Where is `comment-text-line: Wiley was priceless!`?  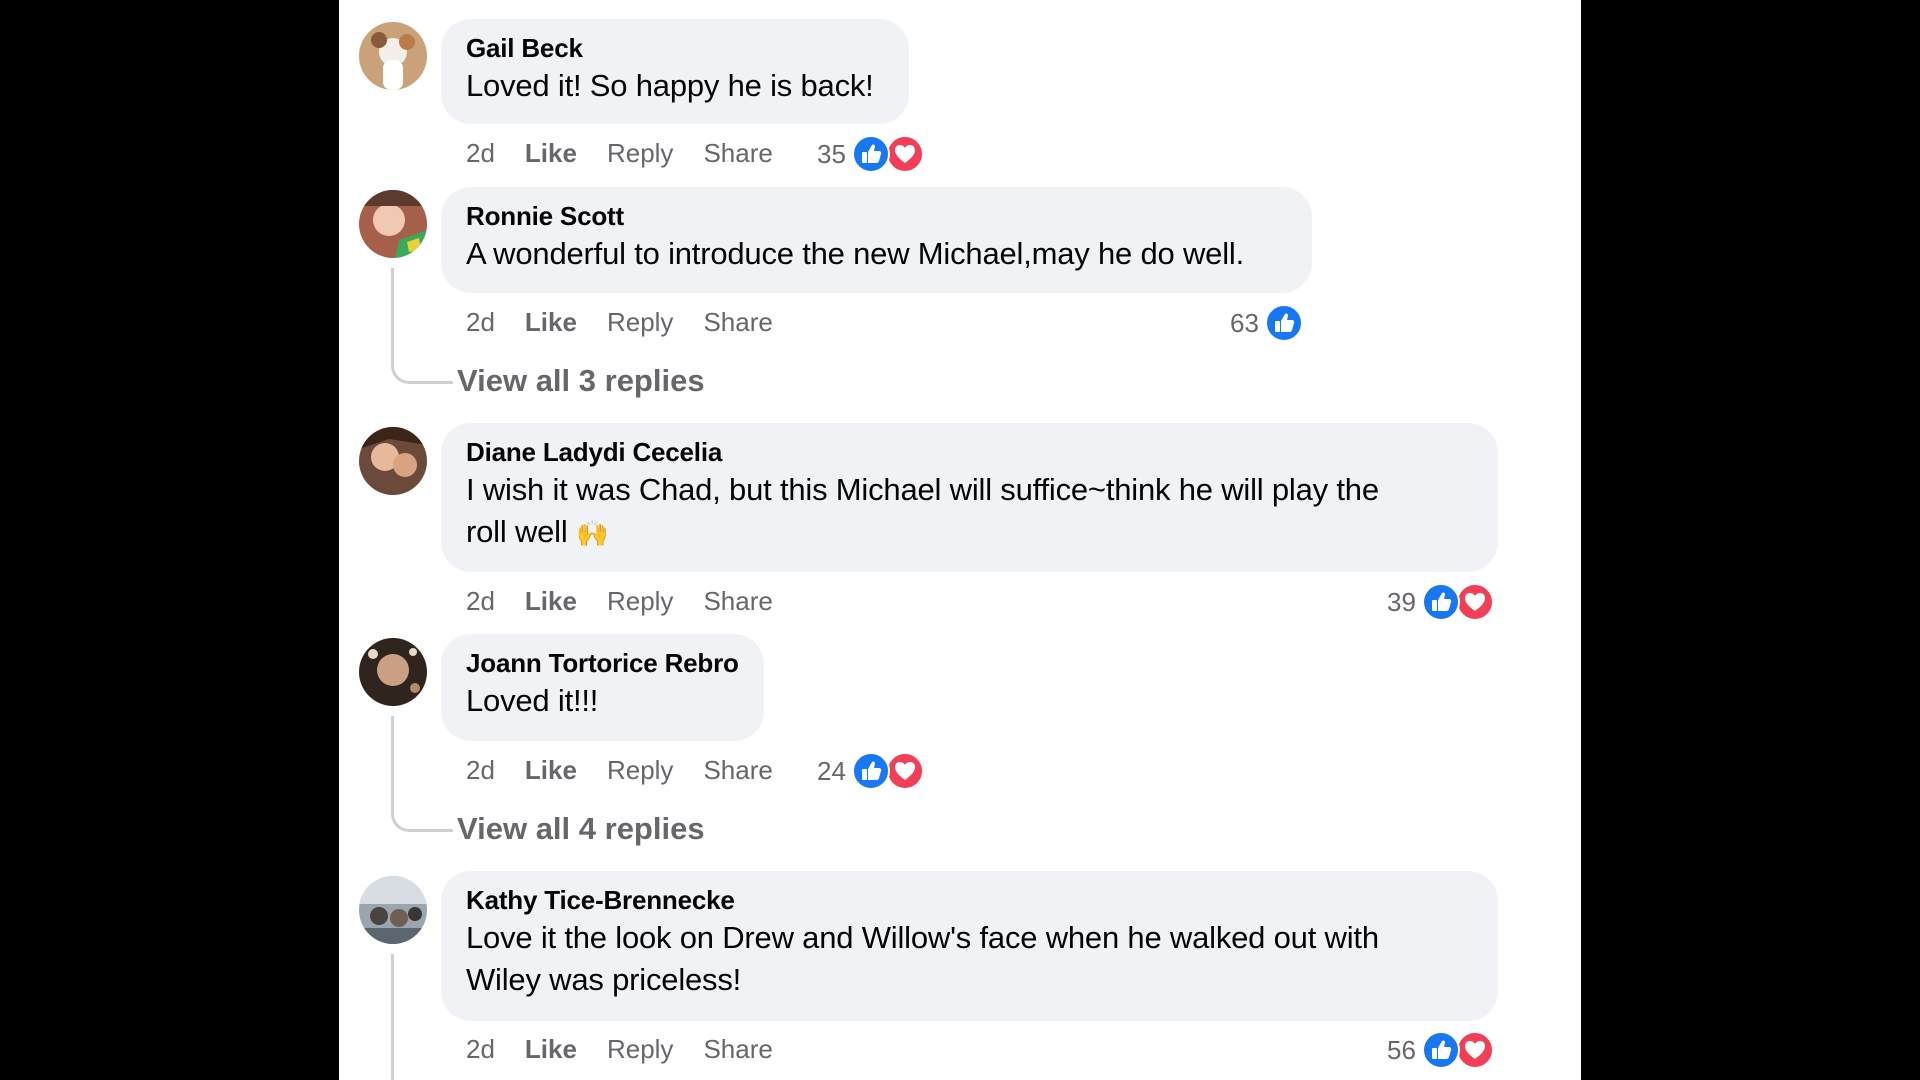 comment-text-line: Wiley was priceless! is located at coordinates (604, 979).